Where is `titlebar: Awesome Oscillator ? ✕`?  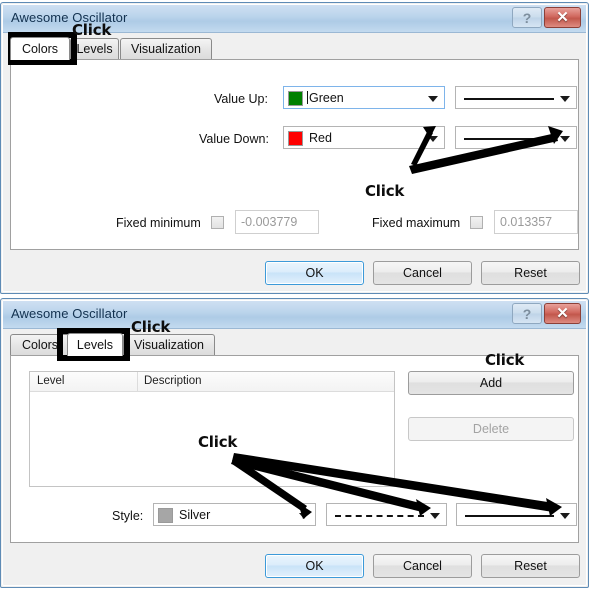
titlebar: Awesome Oscillator ? ✕ is located at coordinates (294, 315).